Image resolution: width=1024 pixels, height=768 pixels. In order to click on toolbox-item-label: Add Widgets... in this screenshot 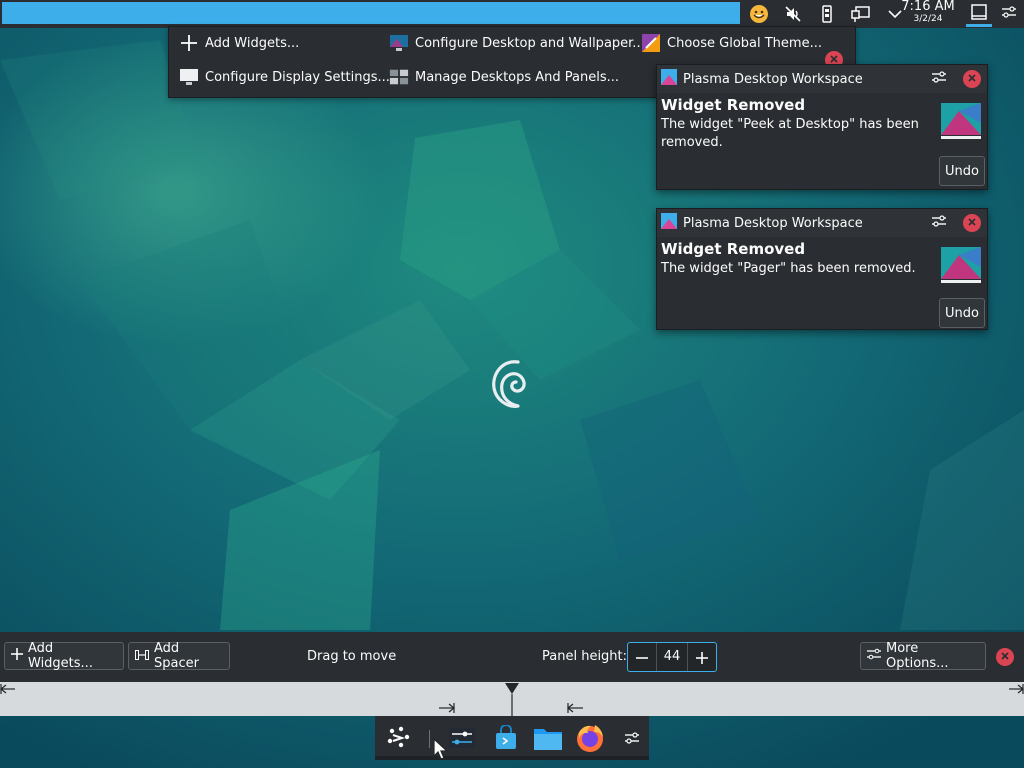, I will do `click(252, 43)`.